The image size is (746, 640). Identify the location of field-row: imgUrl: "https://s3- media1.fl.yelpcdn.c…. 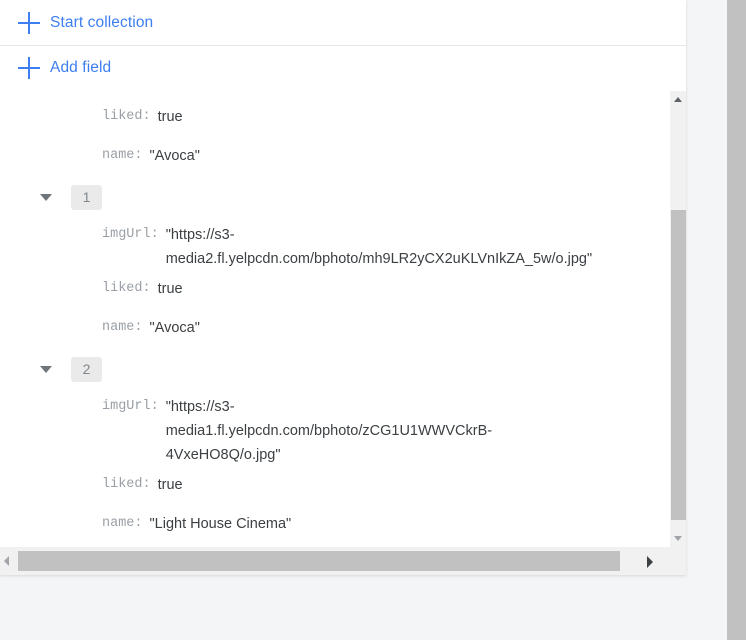
(329, 428).